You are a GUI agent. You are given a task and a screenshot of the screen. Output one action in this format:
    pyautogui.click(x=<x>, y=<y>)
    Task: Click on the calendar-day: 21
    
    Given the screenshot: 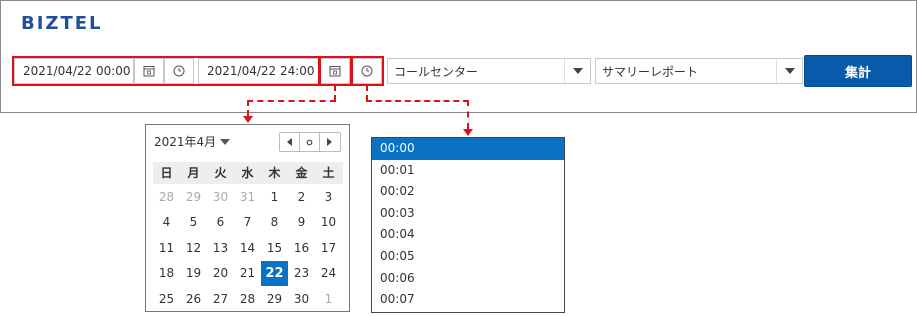 What is the action you would take?
    pyautogui.click(x=247, y=273)
    